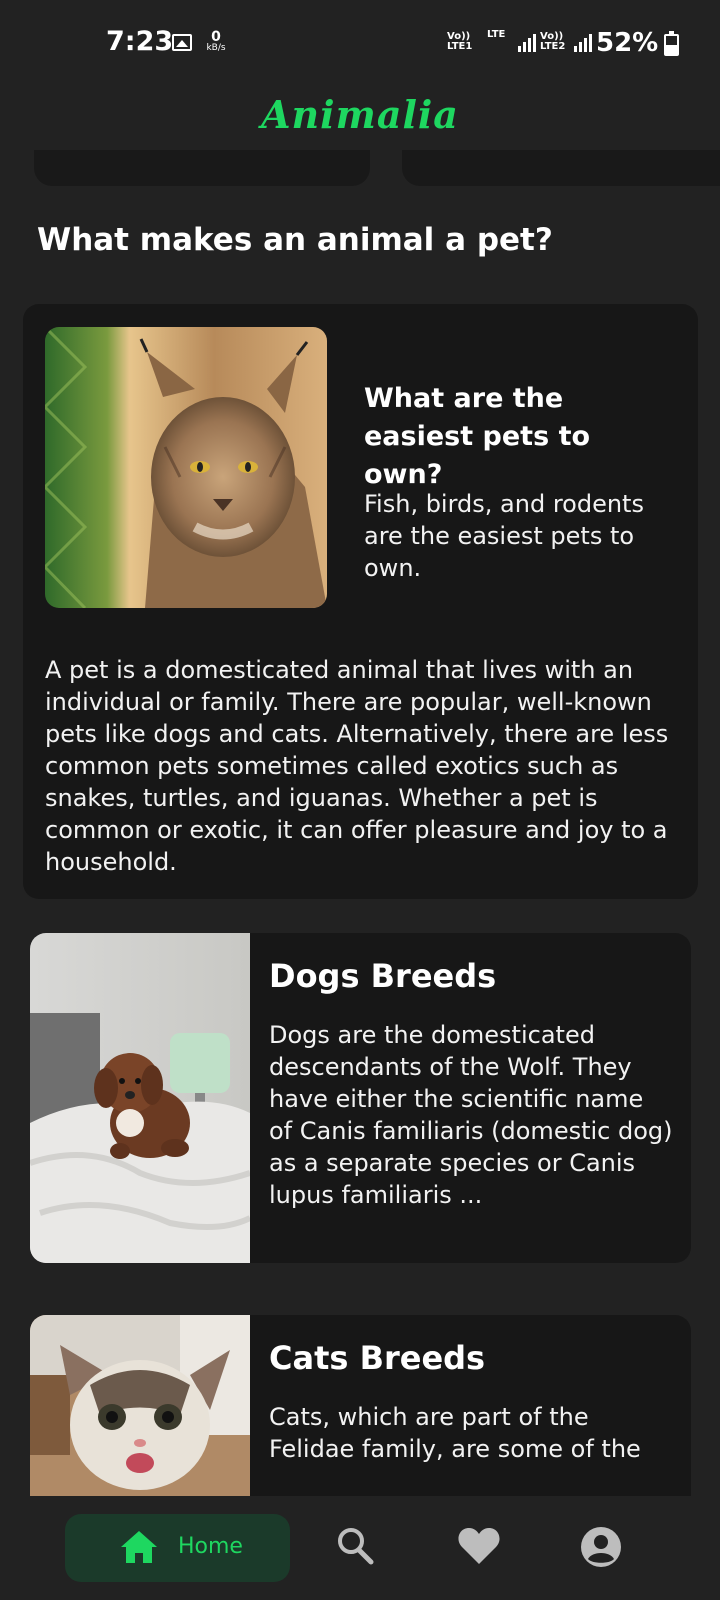  Describe the element at coordinates (210, 1546) in the screenshot. I see `nav-home-label: Home` at that location.